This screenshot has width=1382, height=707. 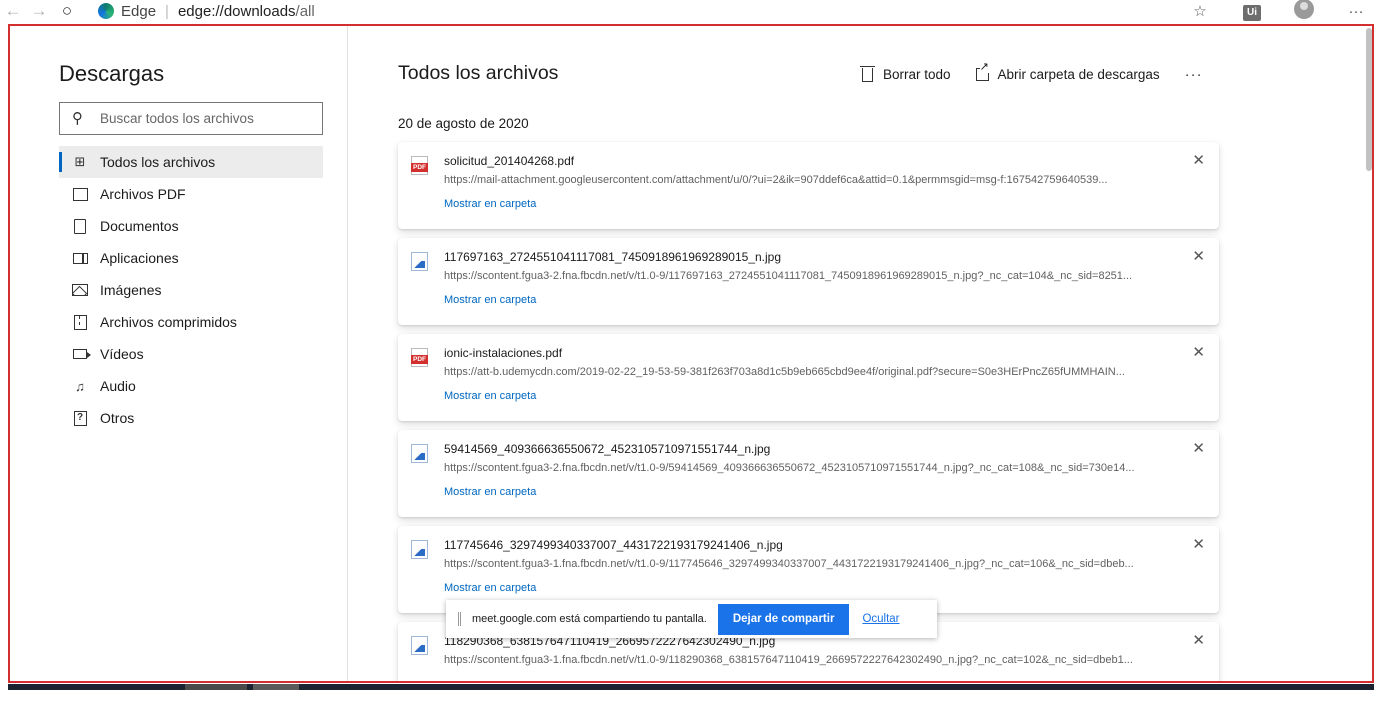 What do you see at coordinates (139, 11) in the screenshot?
I see `site-name: Edge` at bounding box center [139, 11].